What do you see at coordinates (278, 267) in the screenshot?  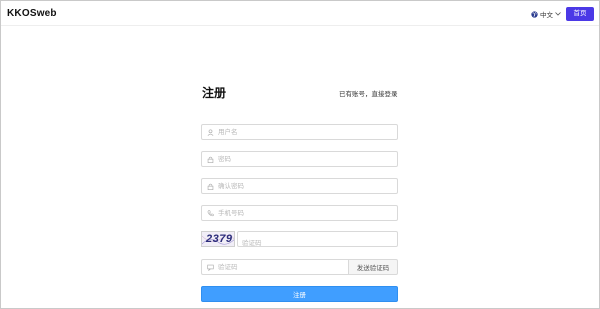 I see `sms-code-input` at bounding box center [278, 267].